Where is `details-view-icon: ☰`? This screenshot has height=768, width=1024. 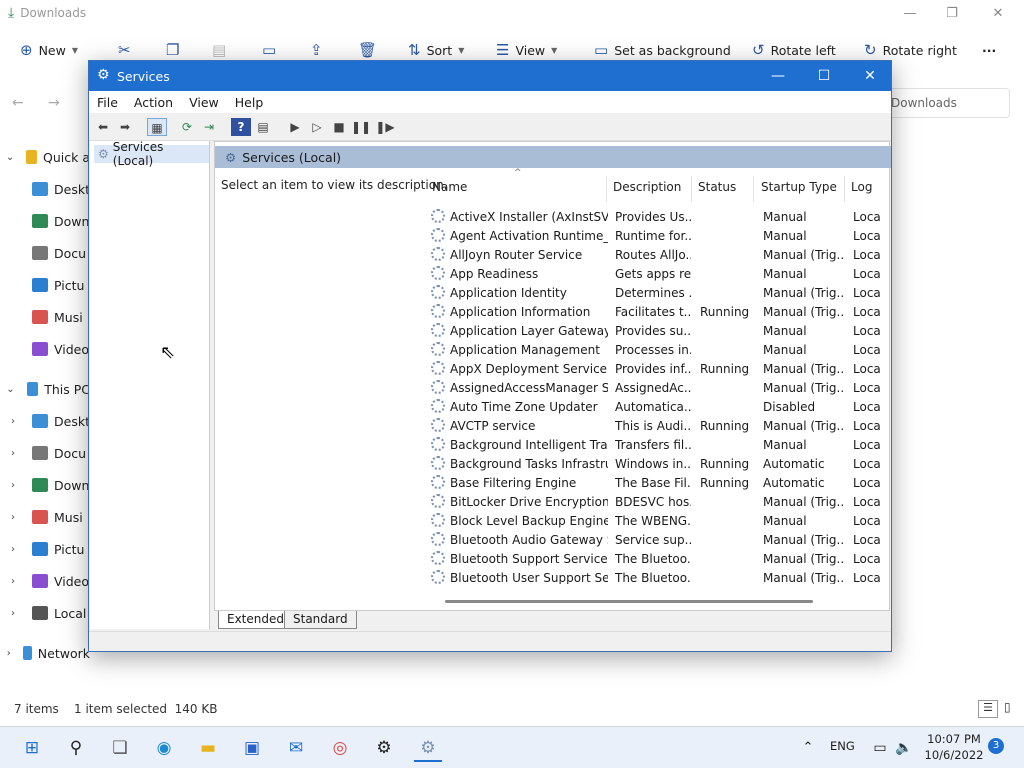 details-view-icon: ☰ is located at coordinates (988, 709).